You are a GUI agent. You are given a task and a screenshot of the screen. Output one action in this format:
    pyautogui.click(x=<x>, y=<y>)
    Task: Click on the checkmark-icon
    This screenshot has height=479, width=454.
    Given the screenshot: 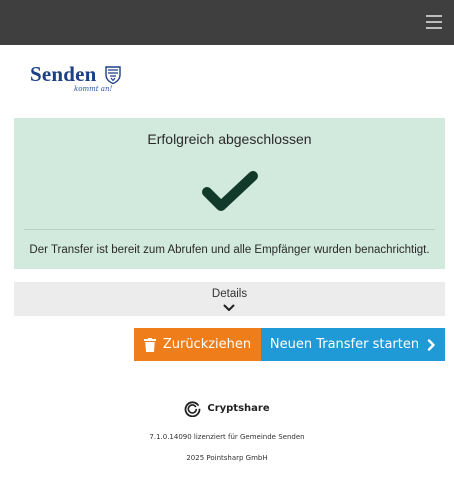 What is the action you would take?
    pyautogui.click(x=230, y=191)
    